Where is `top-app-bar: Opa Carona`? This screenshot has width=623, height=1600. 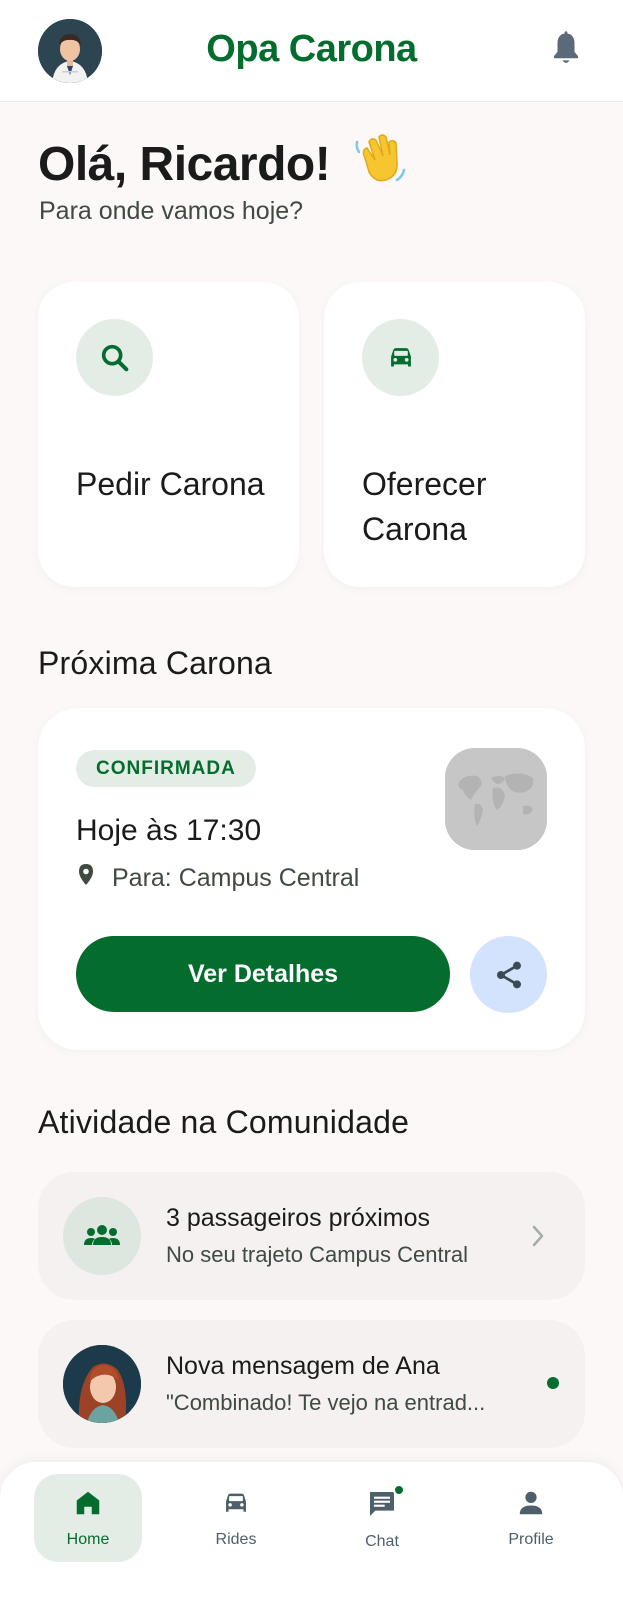
top-app-bar: Opa Carona is located at coordinates (311, 51).